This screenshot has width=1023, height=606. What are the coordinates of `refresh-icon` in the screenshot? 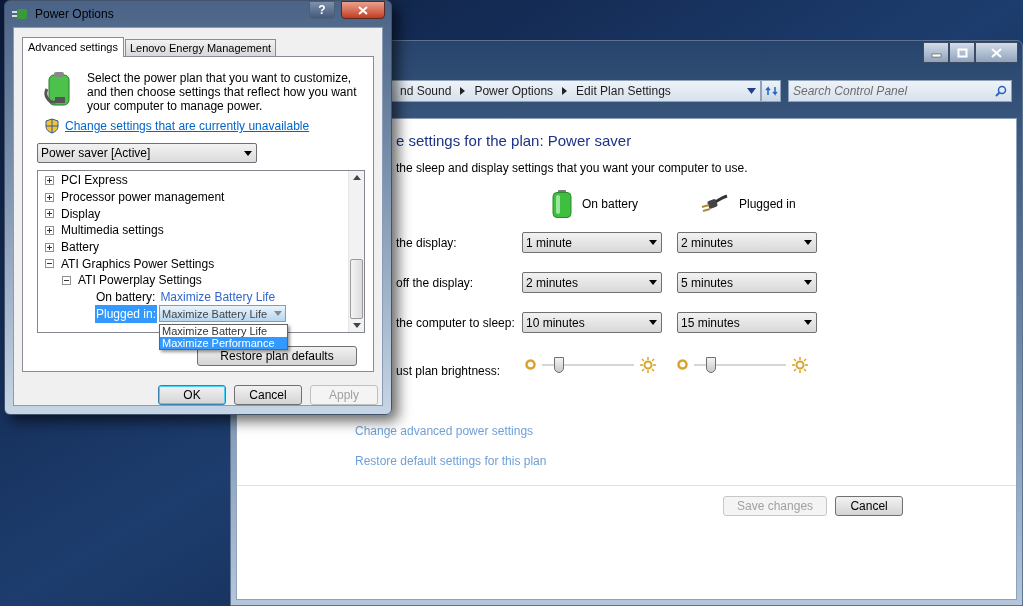 It's located at (771, 91).